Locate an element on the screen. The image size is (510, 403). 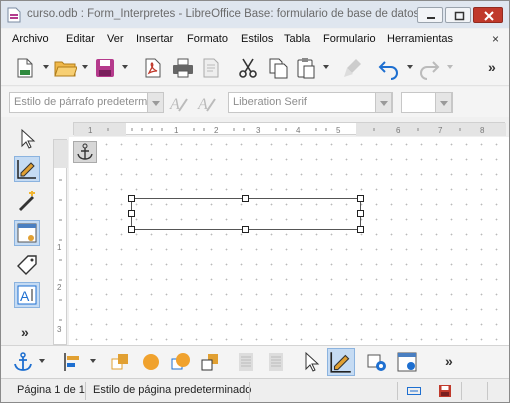
paste-dropdown-icon is located at coordinates (326, 67).